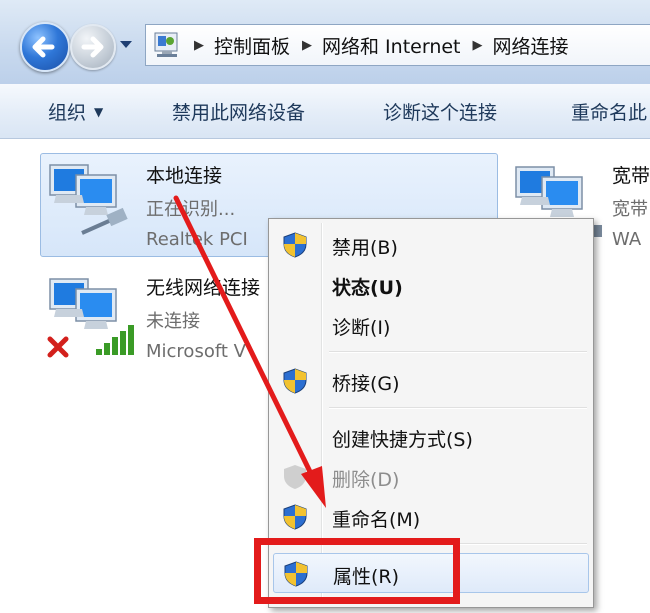 Image resolution: width=650 pixels, height=613 pixels. Describe the element at coordinates (184, 176) in the screenshot. I see `connection-name: 本地连接` at that location.